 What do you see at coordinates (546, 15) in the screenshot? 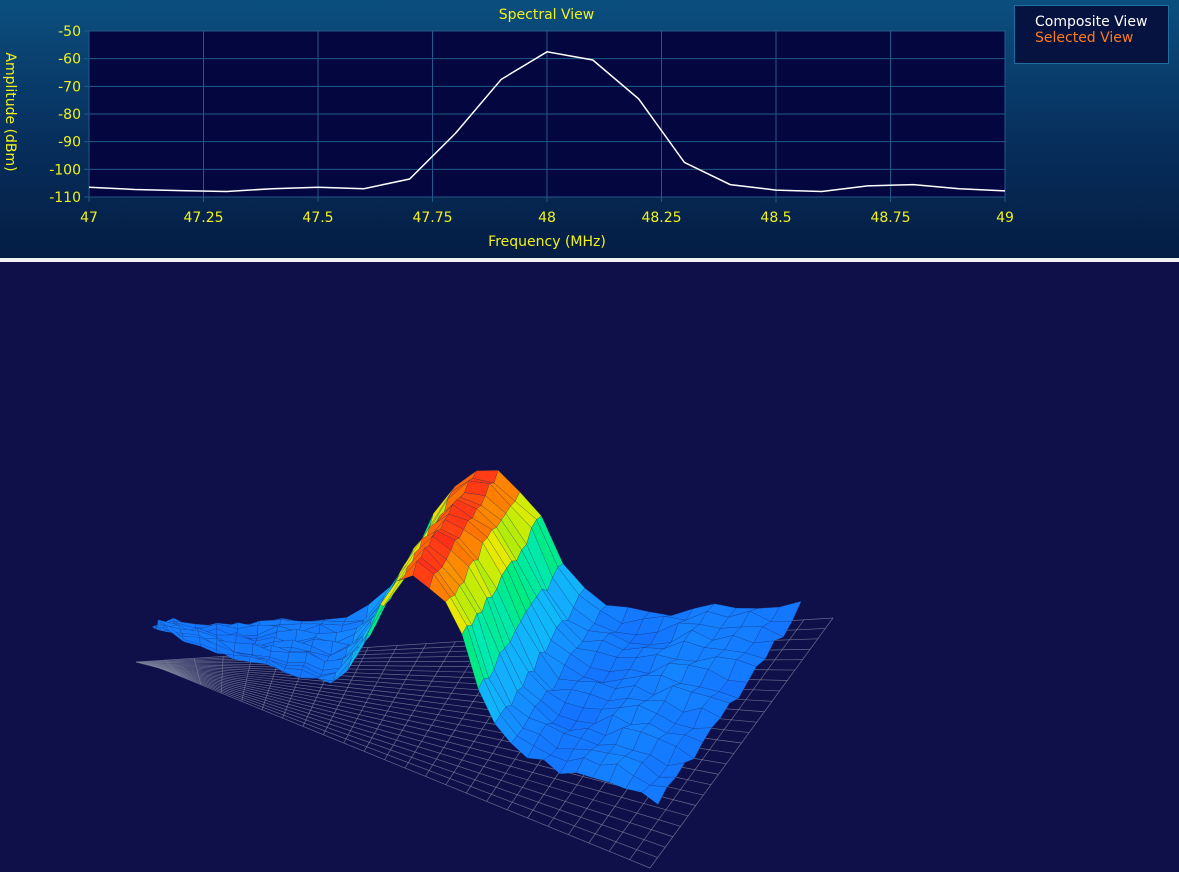
I see `chart-title: Spectral View` at bounding box center [546, 15].